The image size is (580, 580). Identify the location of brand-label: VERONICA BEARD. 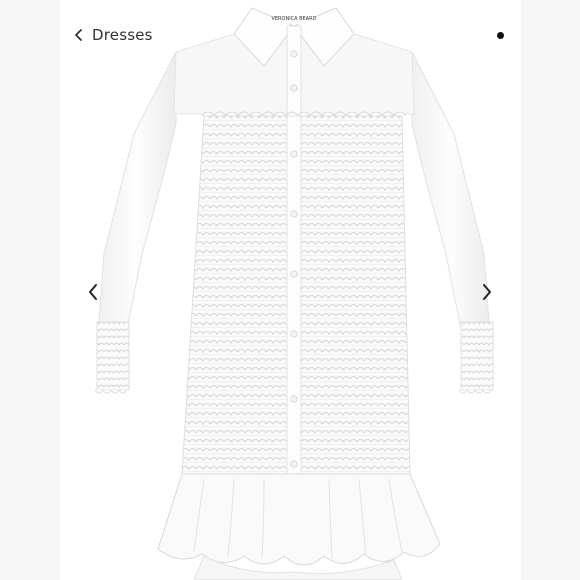
(293, 19).